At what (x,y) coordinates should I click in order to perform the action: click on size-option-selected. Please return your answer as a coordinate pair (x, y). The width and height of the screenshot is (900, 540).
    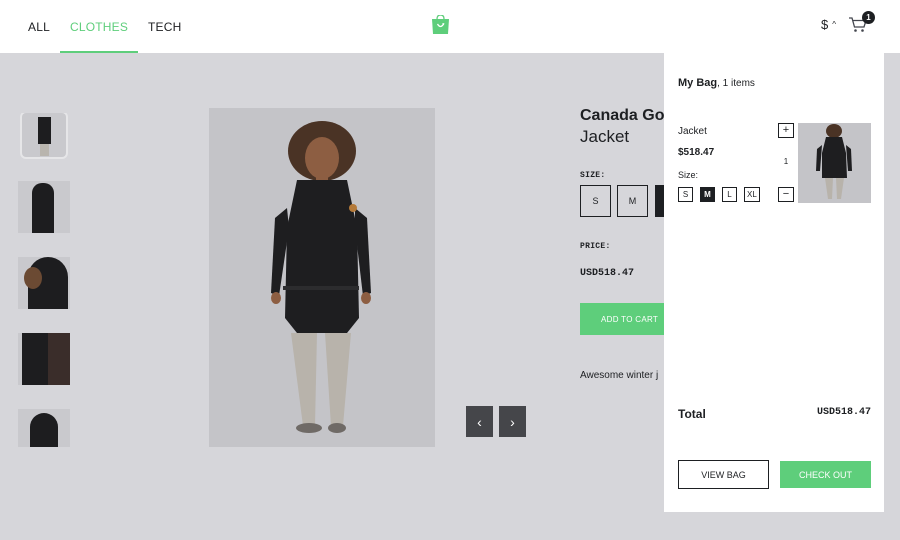
    Looking at the image, I should click on (659, 201).